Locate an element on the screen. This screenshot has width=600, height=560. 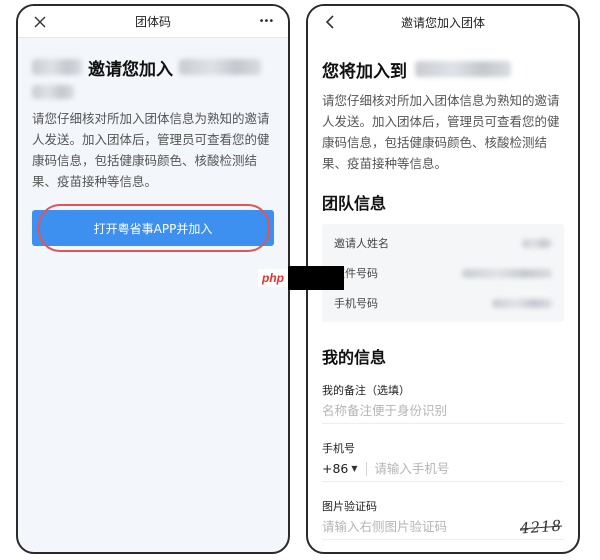
watermark: php is located at coordinates (301, 278).